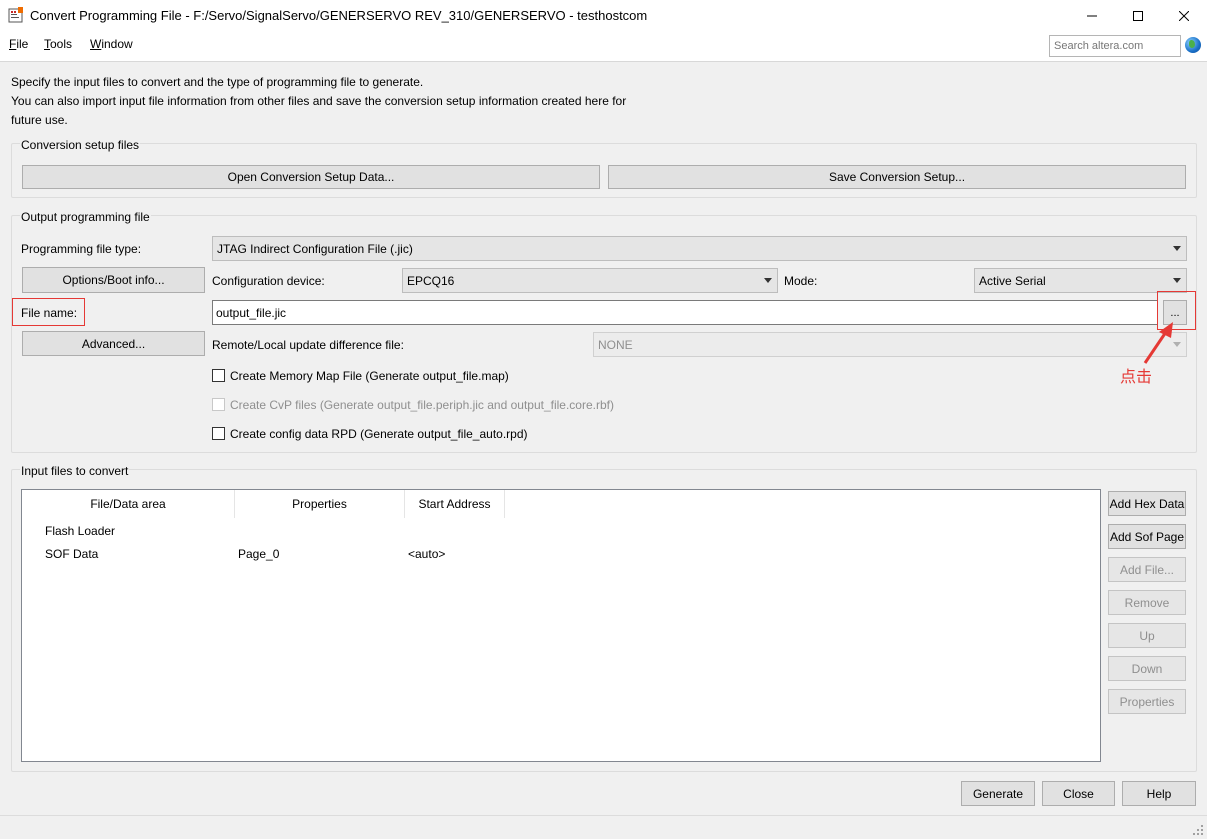 This screenshot has height=839, width=1207. Describe the element at coordinates (49, 313) in the screenshot. I see `file-name-label: File name:` at that location.